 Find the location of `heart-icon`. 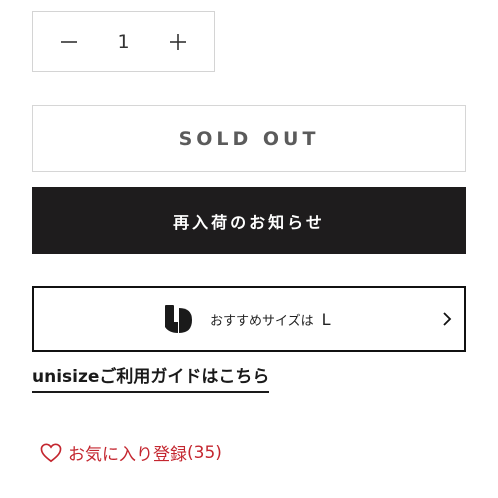

heart-icon is located at coordinates (51, 452).